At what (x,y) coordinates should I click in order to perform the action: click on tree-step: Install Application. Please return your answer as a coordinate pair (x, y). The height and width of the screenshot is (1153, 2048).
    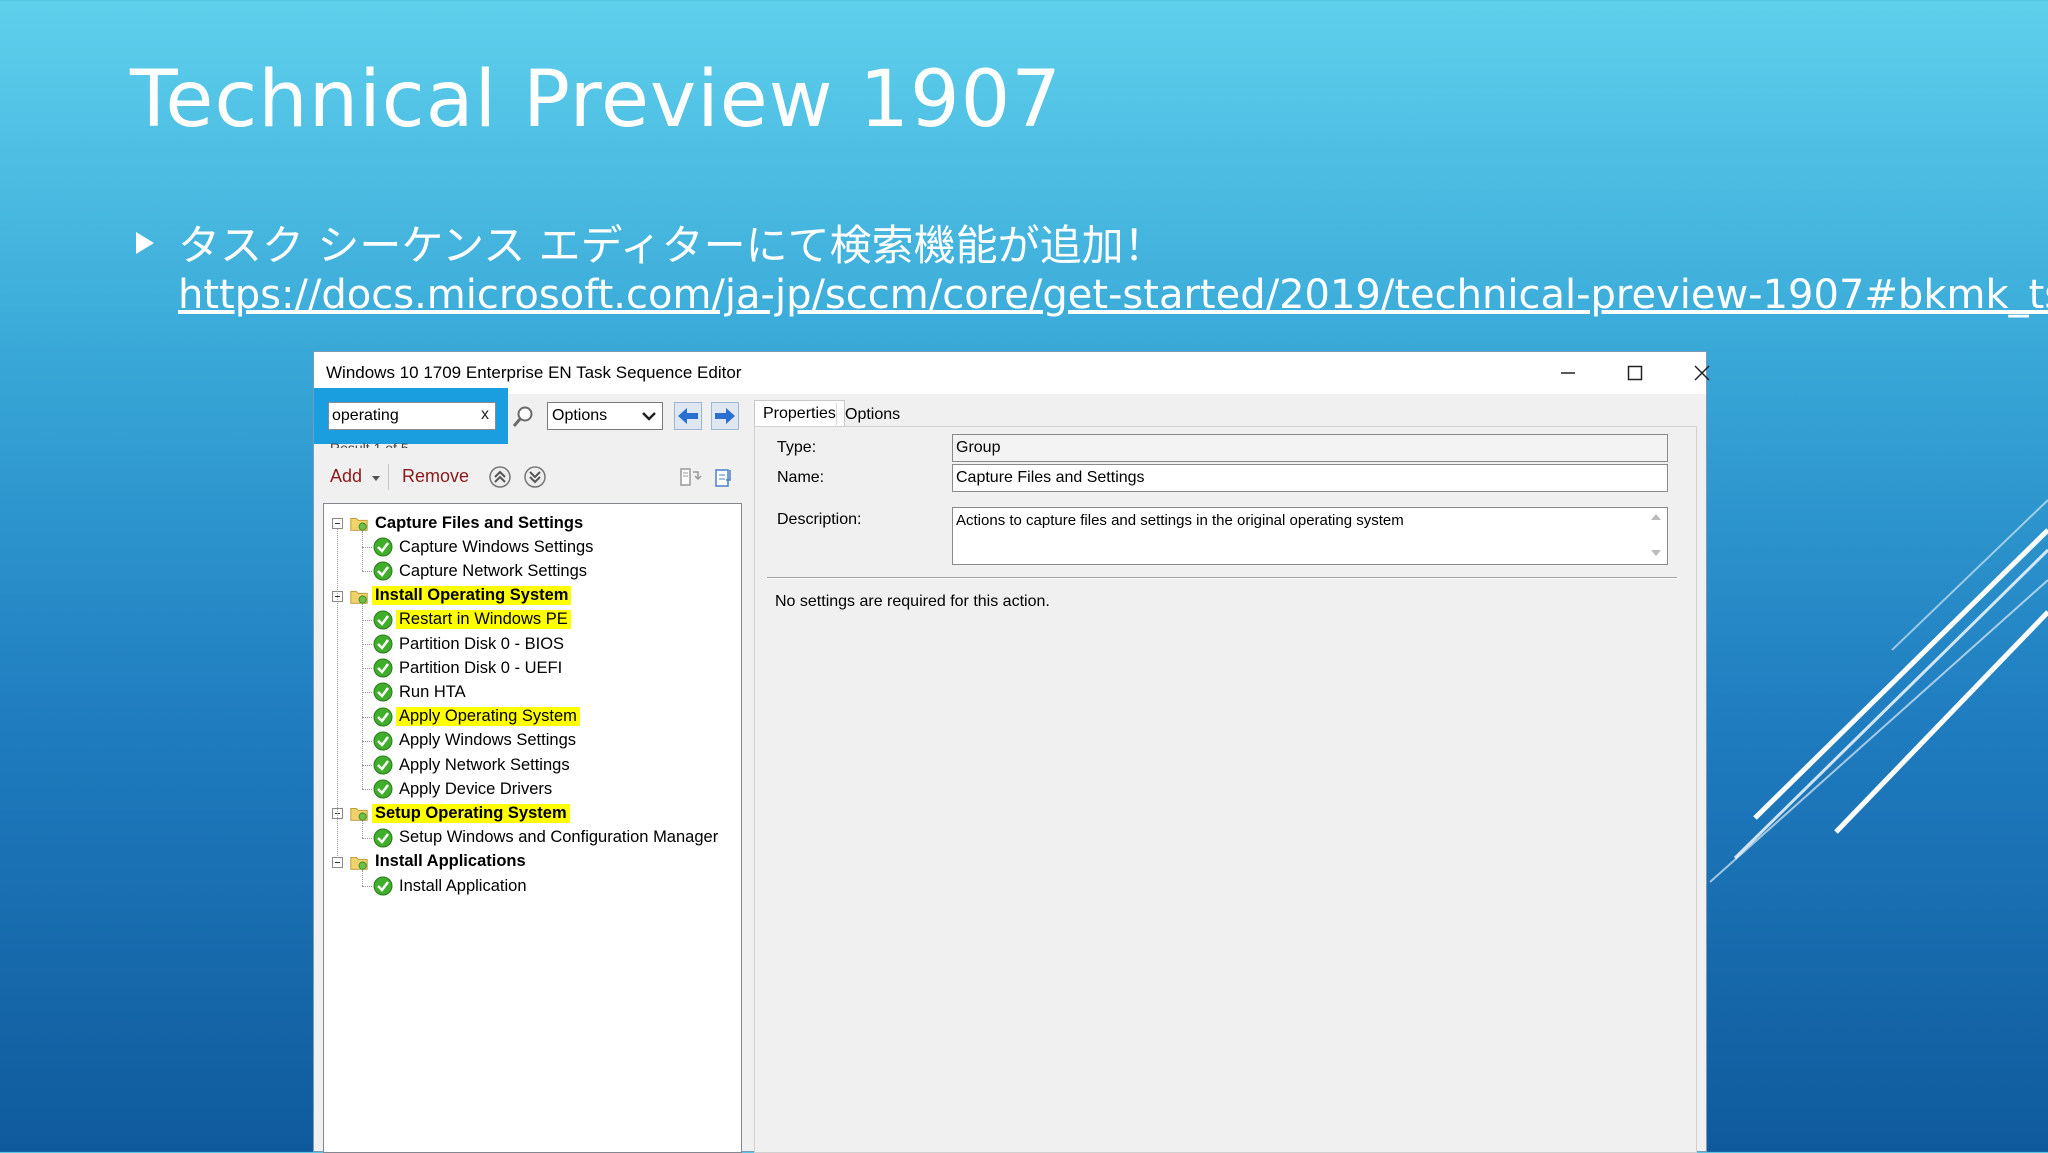
    Looking at the image, I should click on (451, 886).